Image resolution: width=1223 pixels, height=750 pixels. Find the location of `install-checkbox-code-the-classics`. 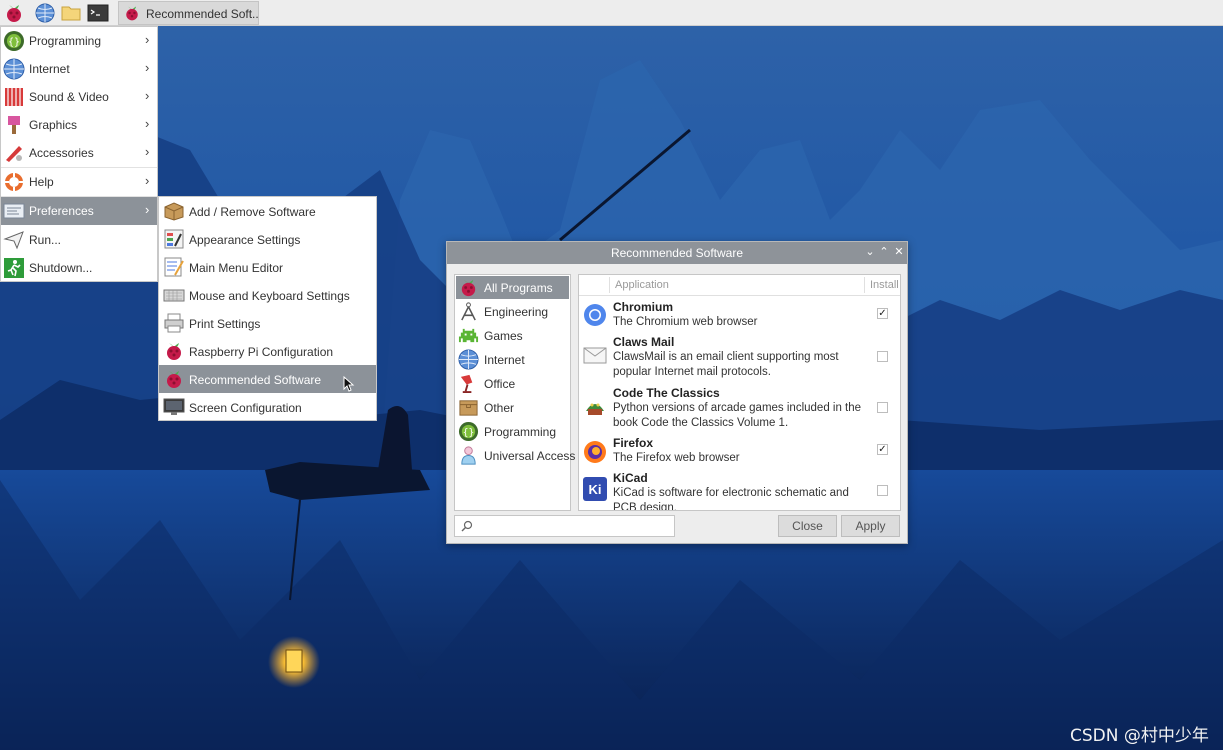

install-checkbox-code-the-classics is located at coordinates (882, 407).